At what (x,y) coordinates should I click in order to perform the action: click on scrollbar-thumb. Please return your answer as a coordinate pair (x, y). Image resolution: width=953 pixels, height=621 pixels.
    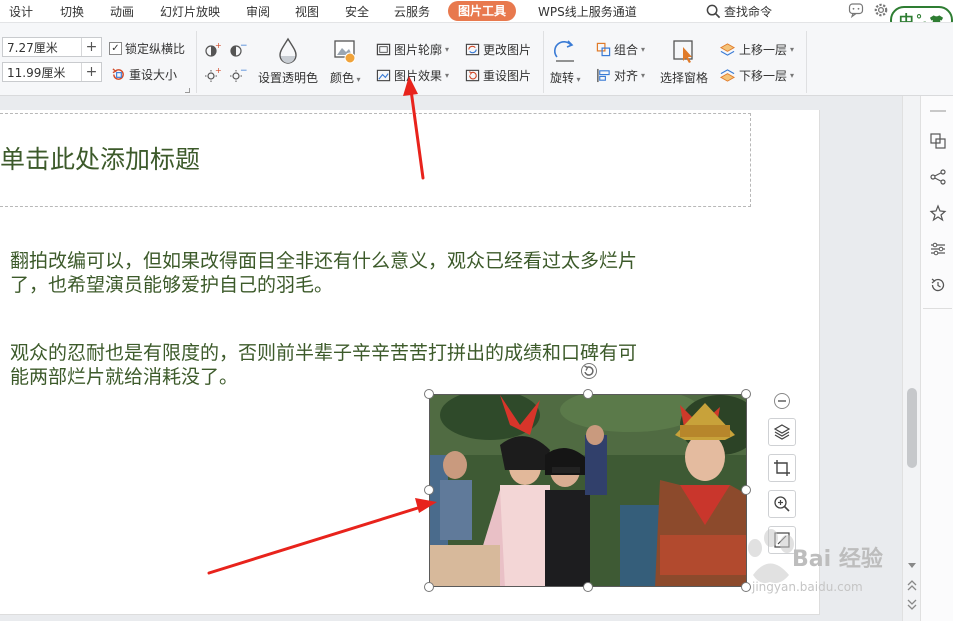
    Looking at the image, I should click on (912, 428).